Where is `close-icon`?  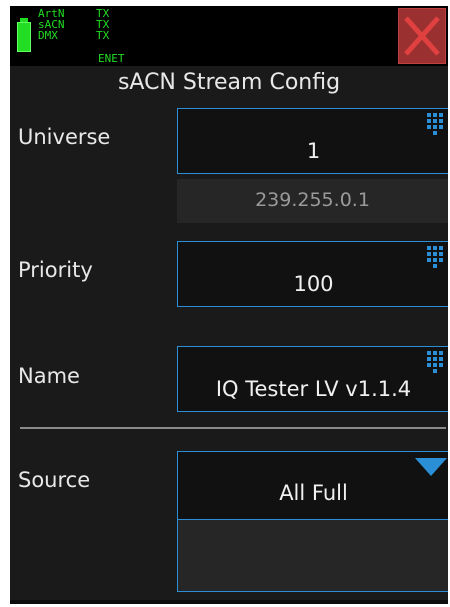 close-icon is located at coordinates (422, 36).